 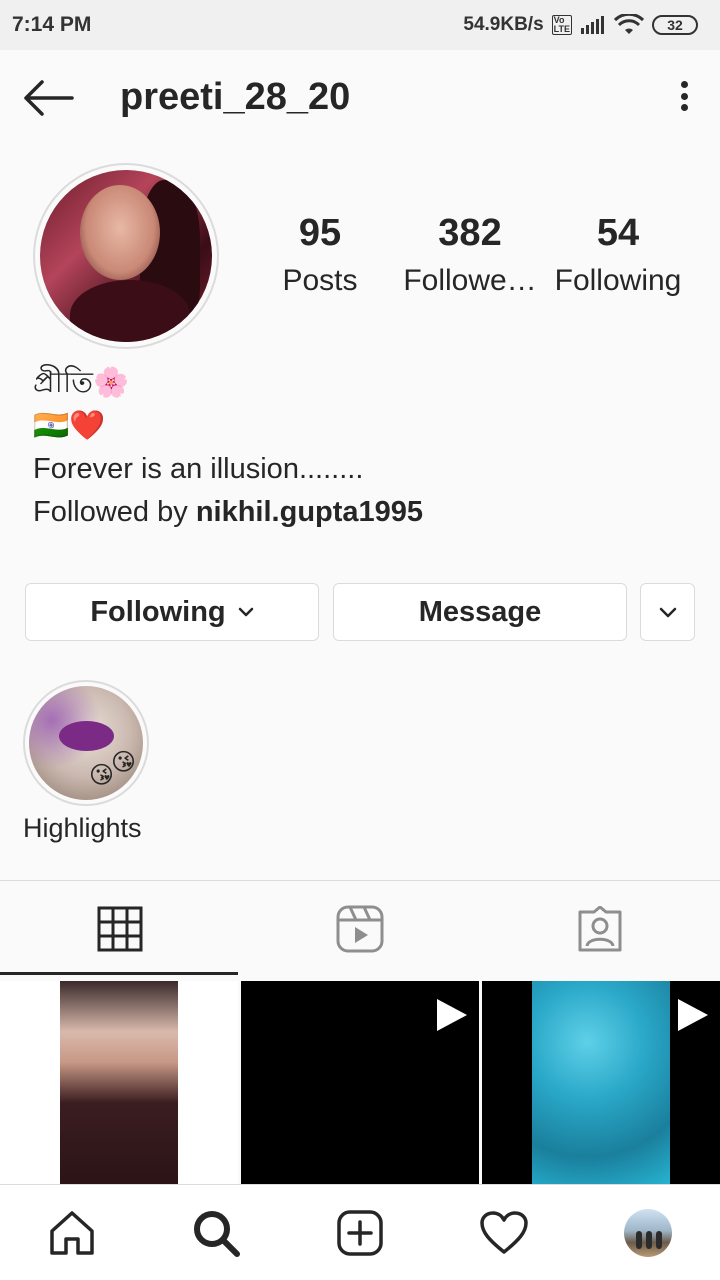 I want to click on tab-reels, so click(x=360, y=929).